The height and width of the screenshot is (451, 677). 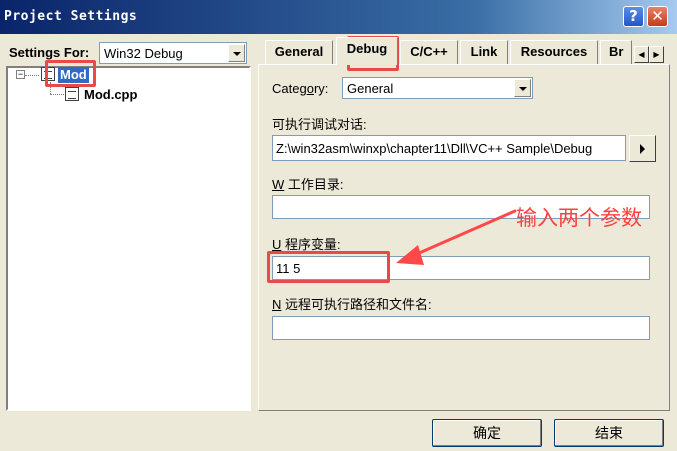 I want to click on working-dir-label-text: 工作目录:, so click(x=314, y=184).